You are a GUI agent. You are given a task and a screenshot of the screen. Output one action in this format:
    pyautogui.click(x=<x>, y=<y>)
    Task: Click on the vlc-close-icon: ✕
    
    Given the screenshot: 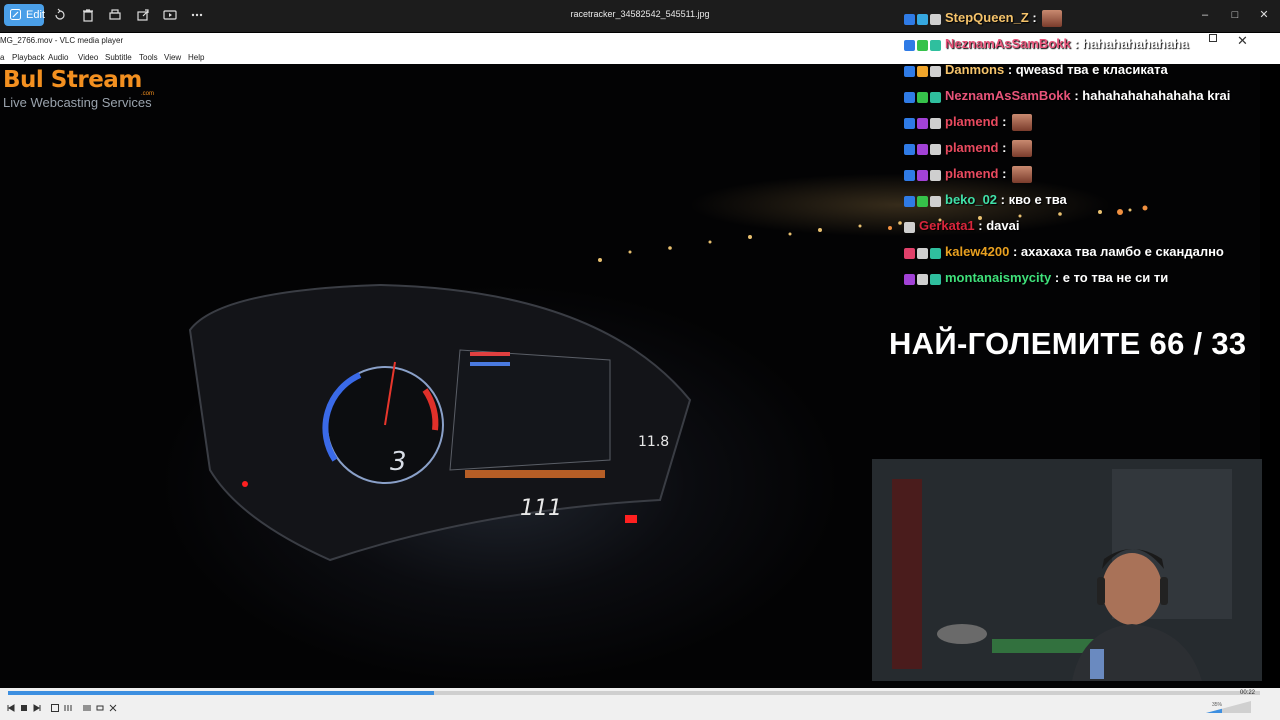 What is the action you would take?
    pyautogui.click(x=1242, y=41)
    